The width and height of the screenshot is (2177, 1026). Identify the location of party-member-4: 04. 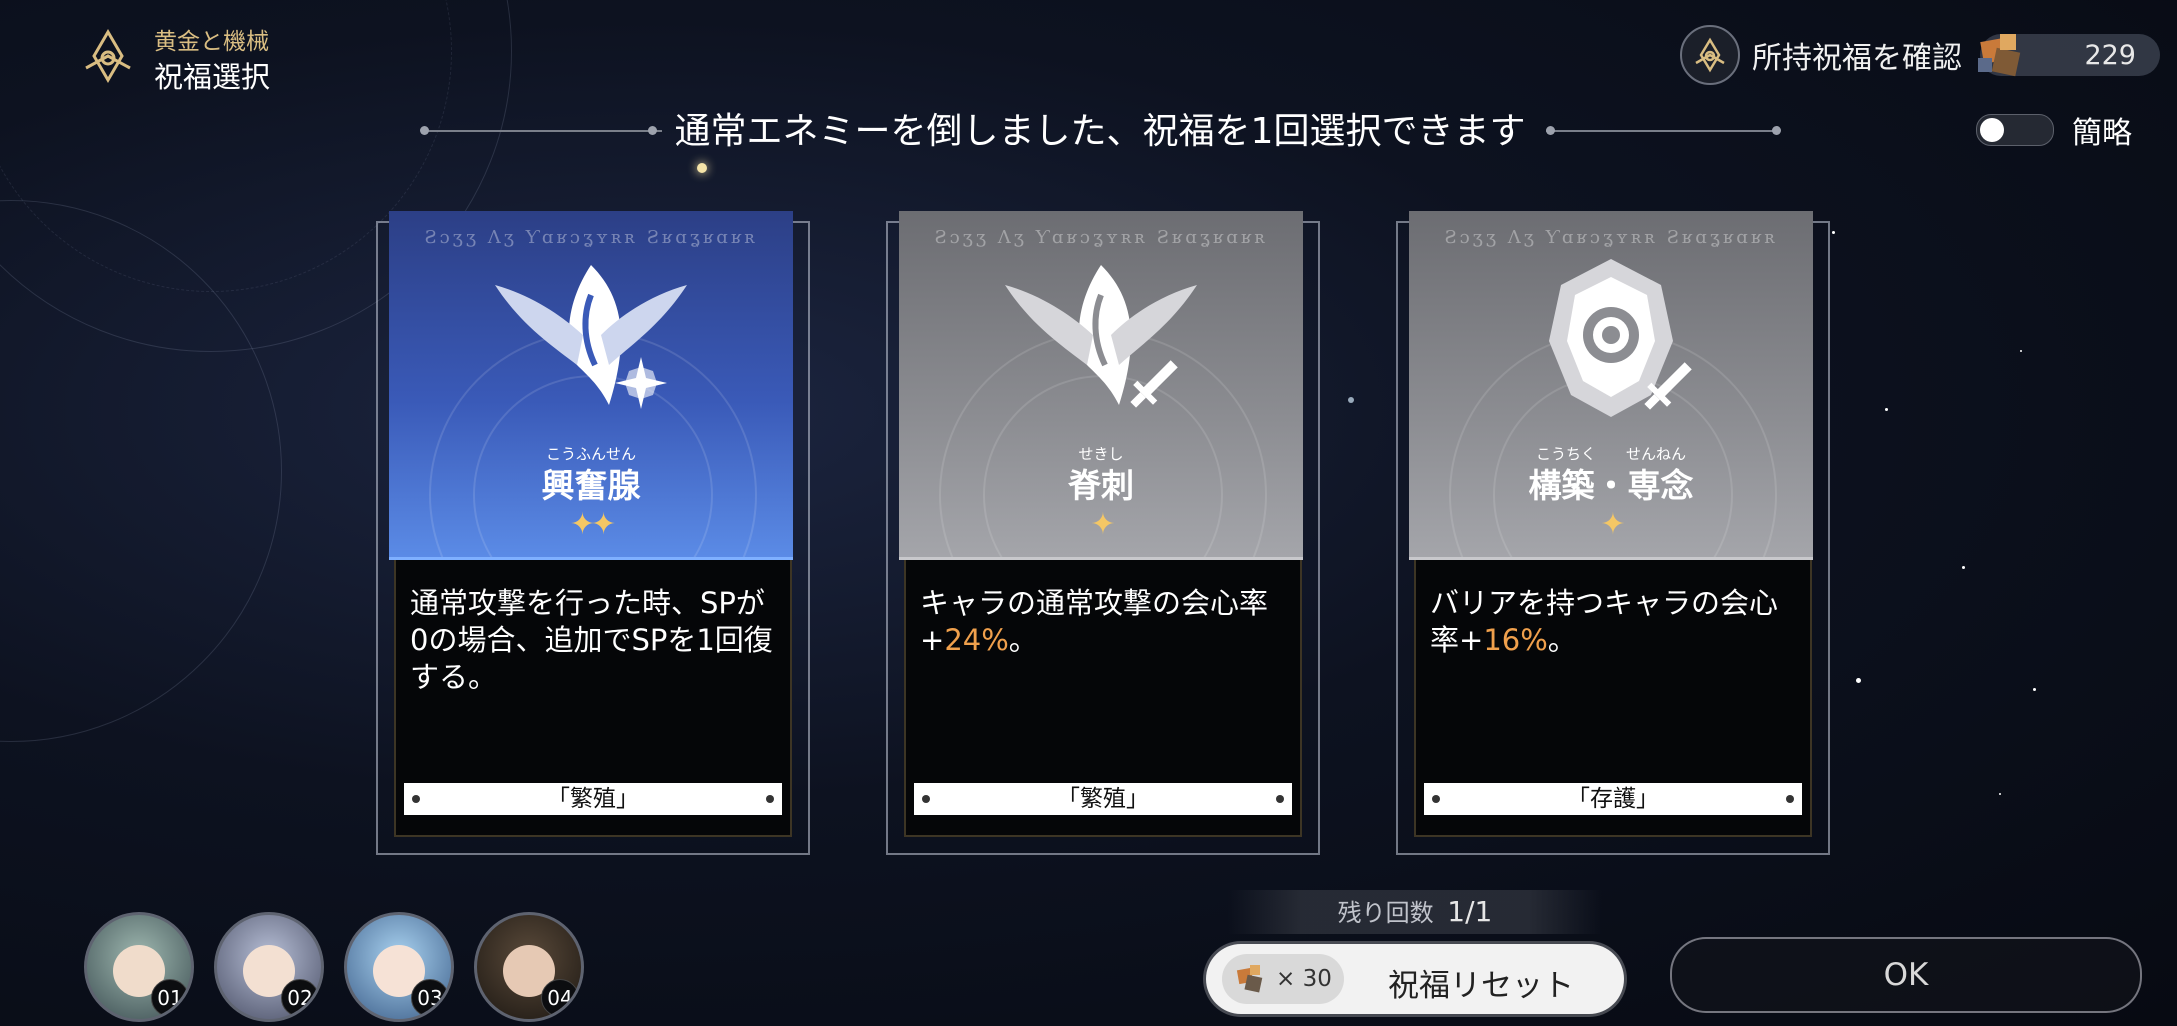
(529, 967).